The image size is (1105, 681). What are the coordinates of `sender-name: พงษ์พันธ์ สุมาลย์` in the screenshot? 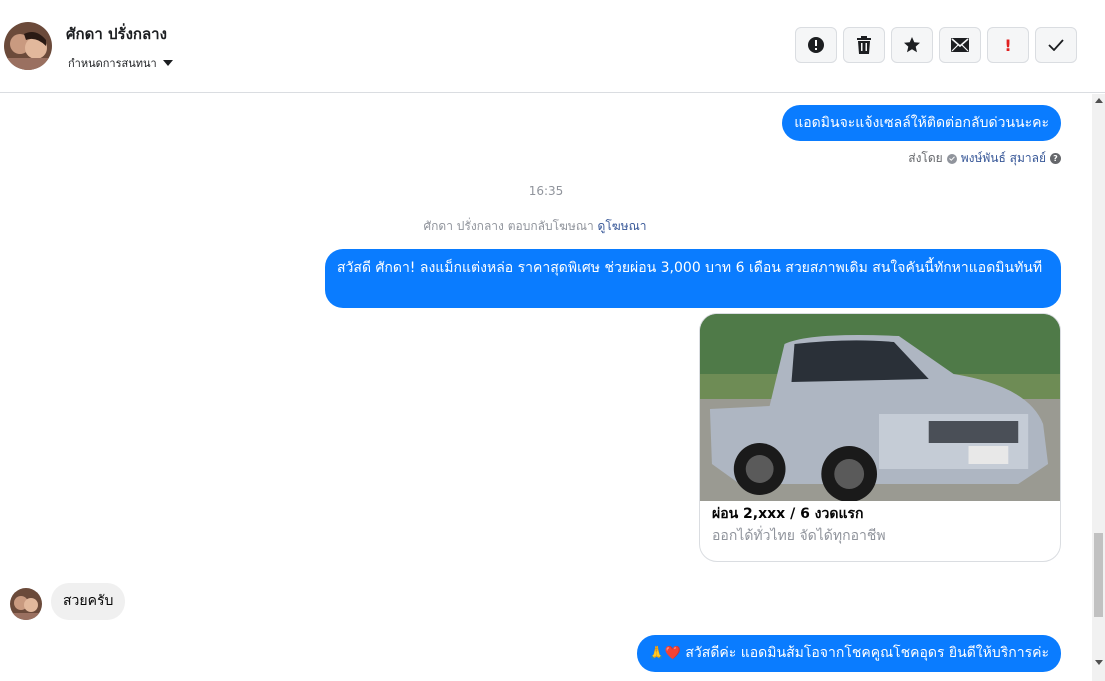 It's located at (1003, 158).